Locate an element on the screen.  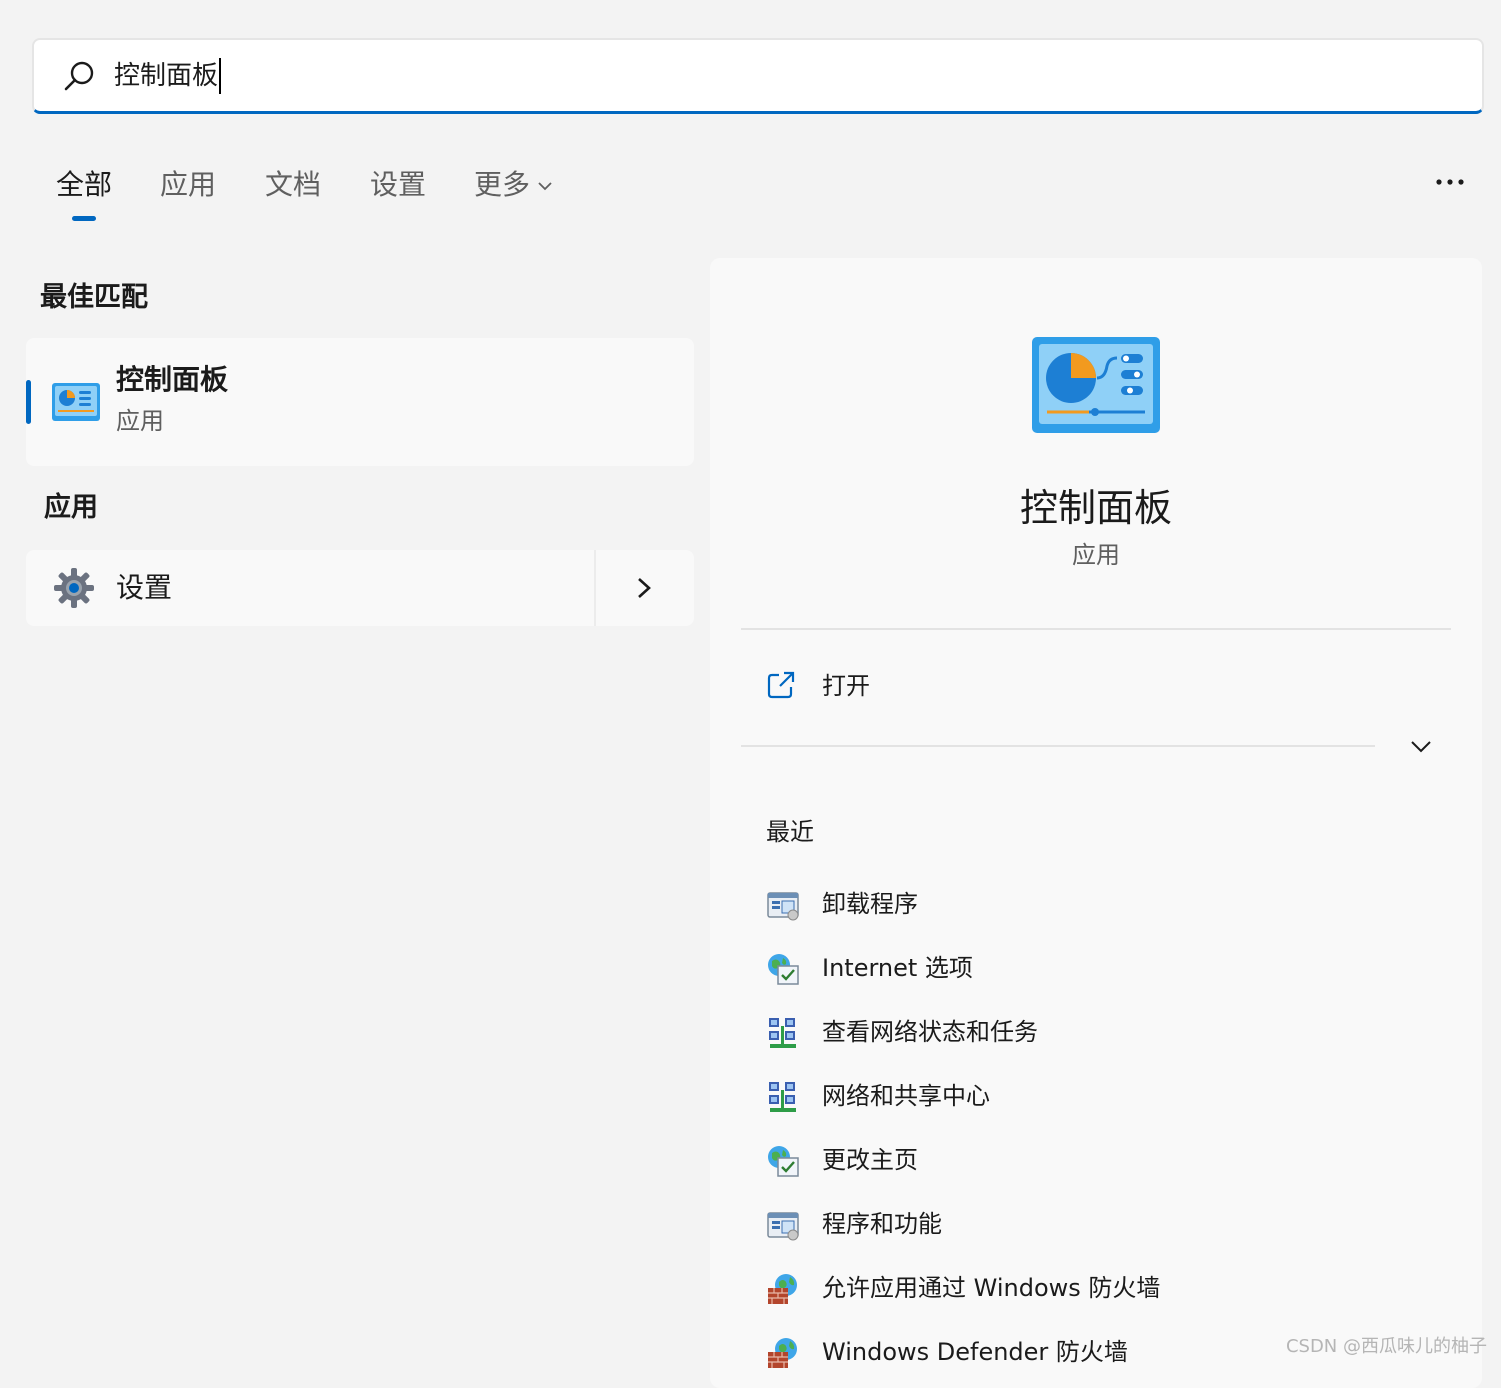
selection-indicator is located at coordinates (28, 402).